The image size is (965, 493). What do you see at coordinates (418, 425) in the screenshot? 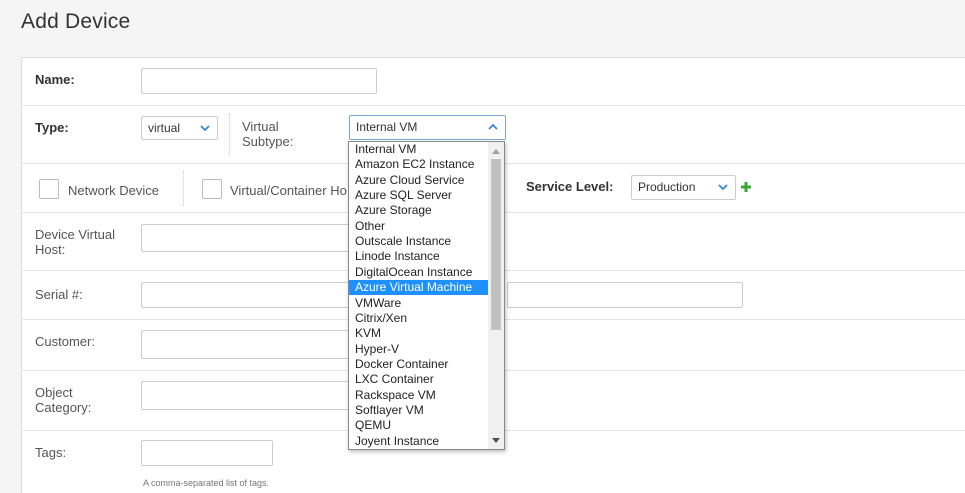
I see `dropdown-option: QEMU` at bounding box center [418, 425].